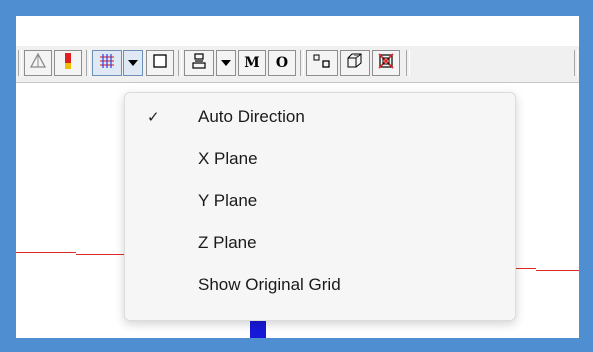 The width and height of the screenshot is (593, 352). I want to click on box-button, so click(160, 63).